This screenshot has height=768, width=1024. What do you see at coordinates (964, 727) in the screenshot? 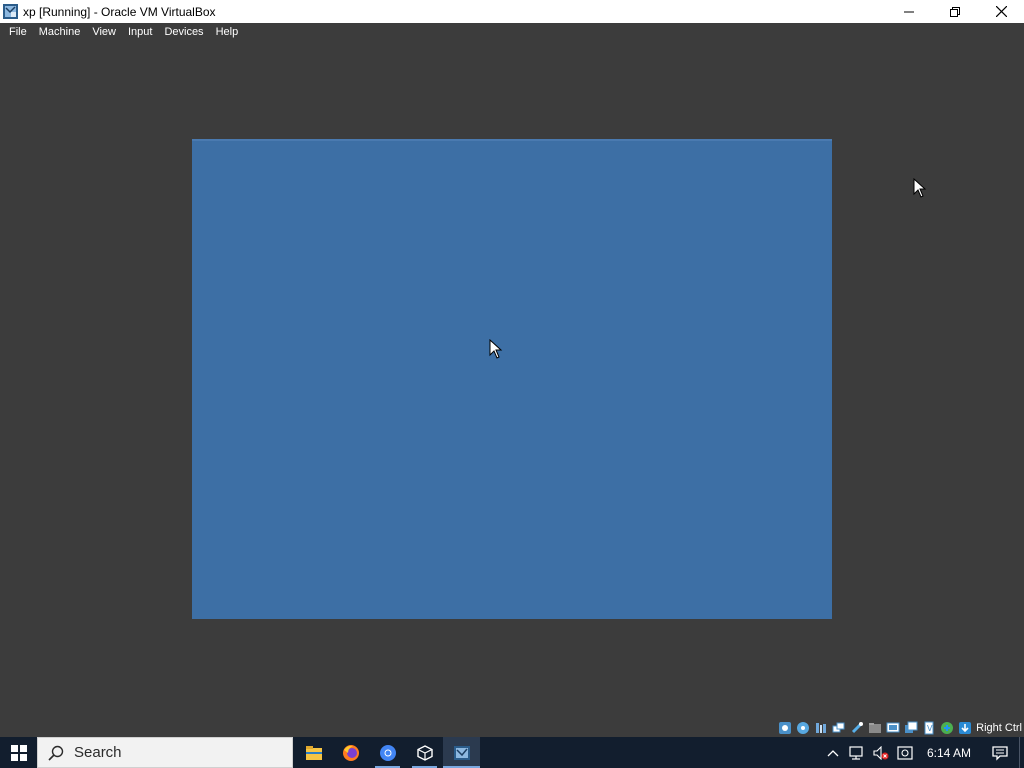
I see `keyboard-icon` at bounding box center [964, 727].